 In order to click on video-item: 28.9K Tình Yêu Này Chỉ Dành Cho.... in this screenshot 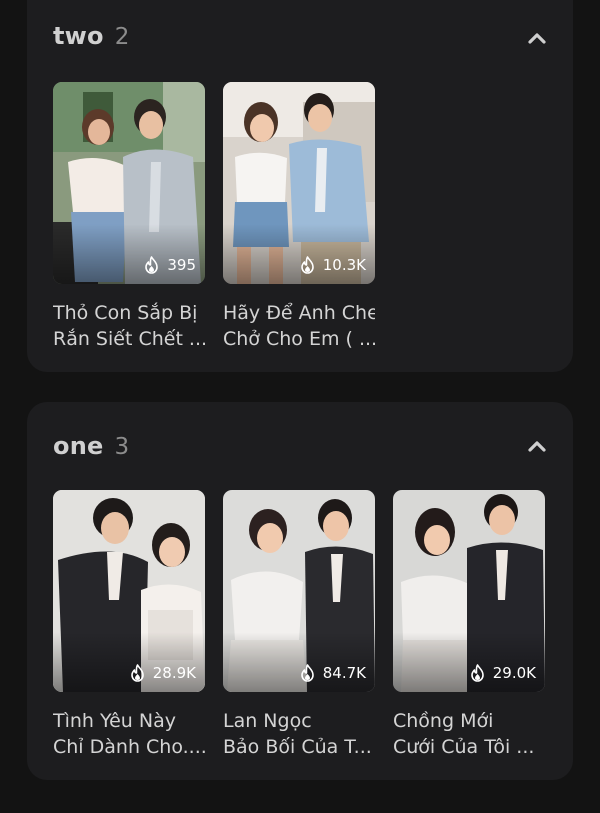, I will do `click(129, 625)`.